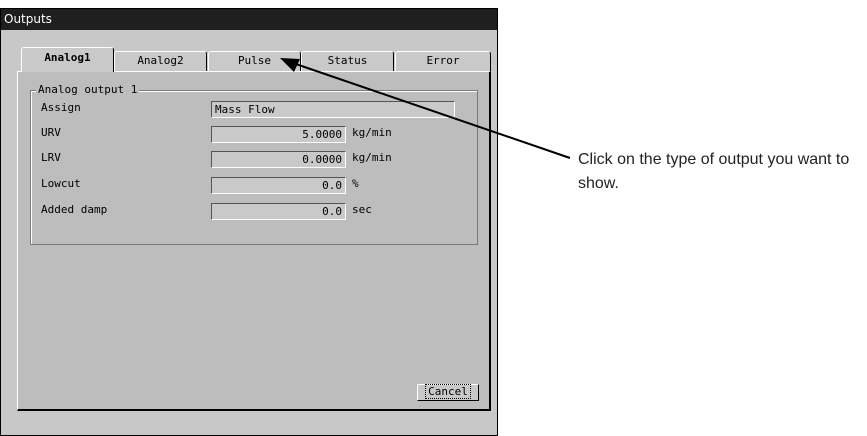  Describe the element at coordinates (430, 110) in the screenshot. I see `callout-line` at that location.